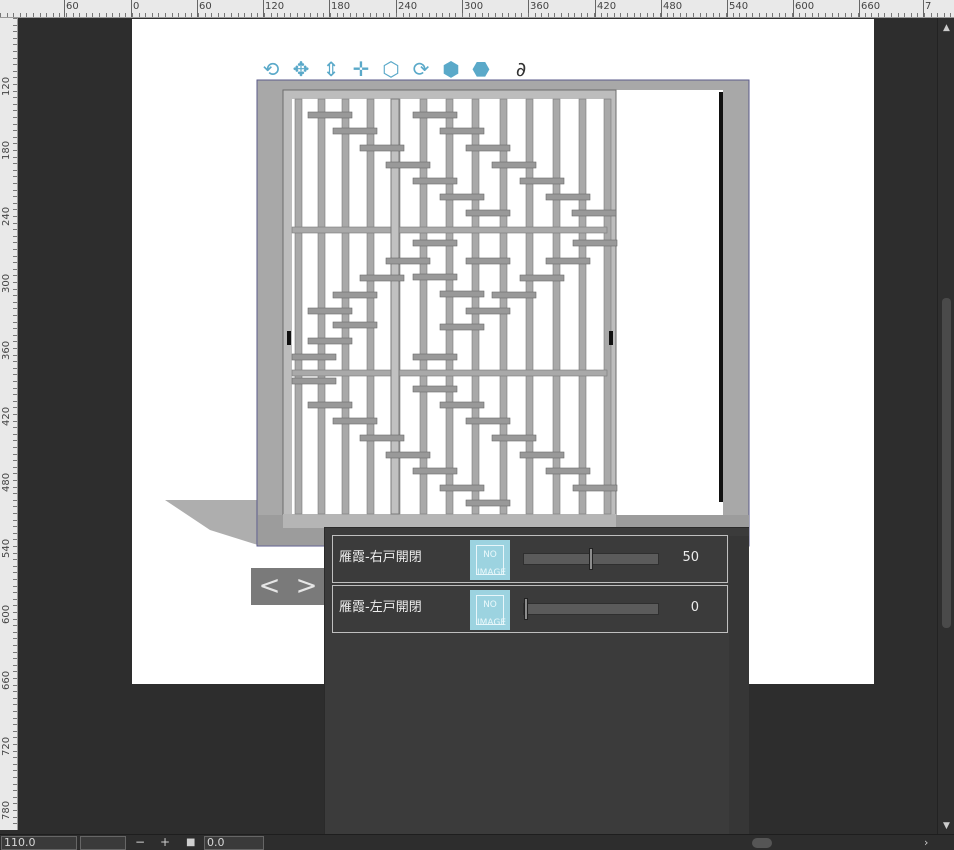 The width and height of the screenshot is (954, 850). Describe the element at coordinates (694, 607) in the screenshot. I see `parameter-value: 0` at that location.